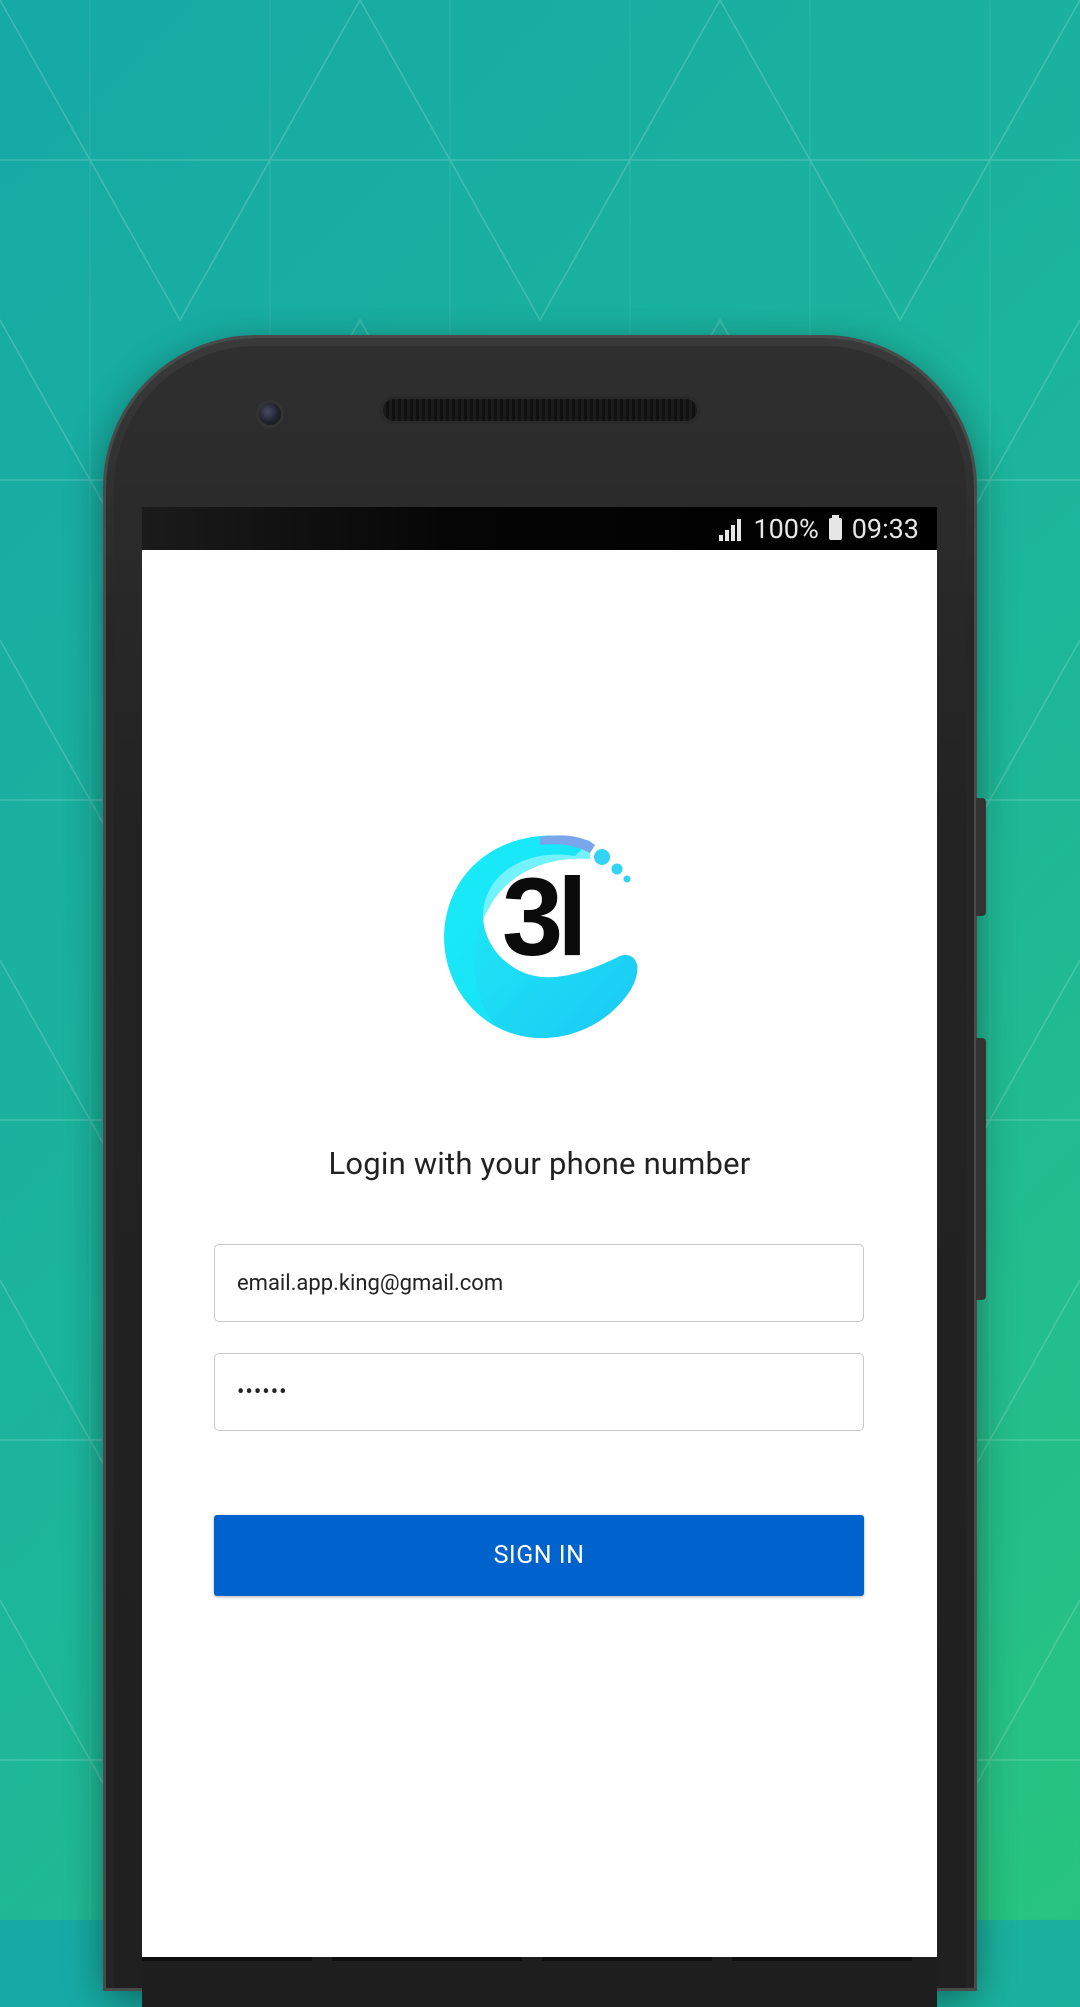 The width and height of the screenshot is (1080, 2007). Describe the element at coordinates (539, 1283) in the screenshot. I see `email-field` at that location.